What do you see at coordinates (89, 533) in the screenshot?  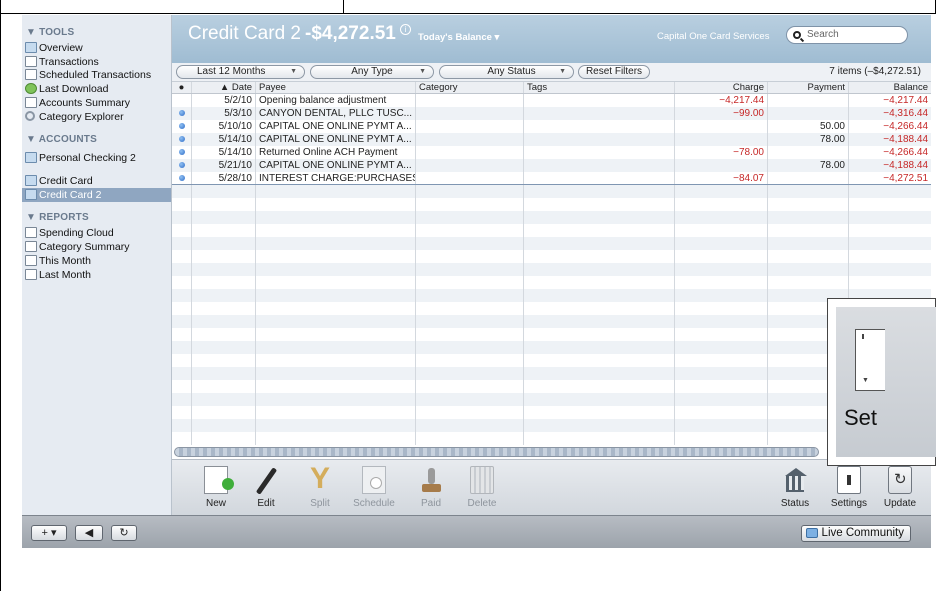 I see `back-button: ◀` at bounding box center [89, 533].